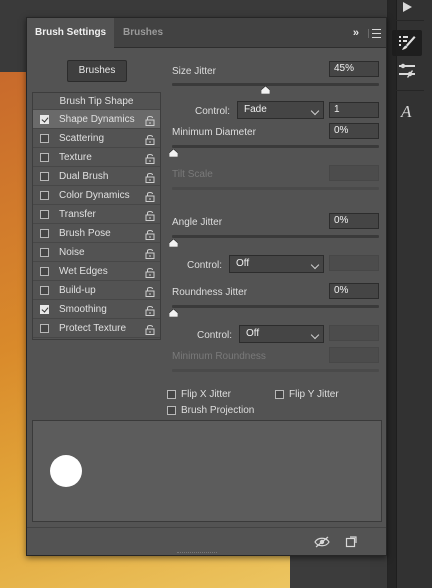  What do you see at coordinates (315, 111) in the screenshot?
I see `chevron-down-icon` at bounding box center [315, 111].